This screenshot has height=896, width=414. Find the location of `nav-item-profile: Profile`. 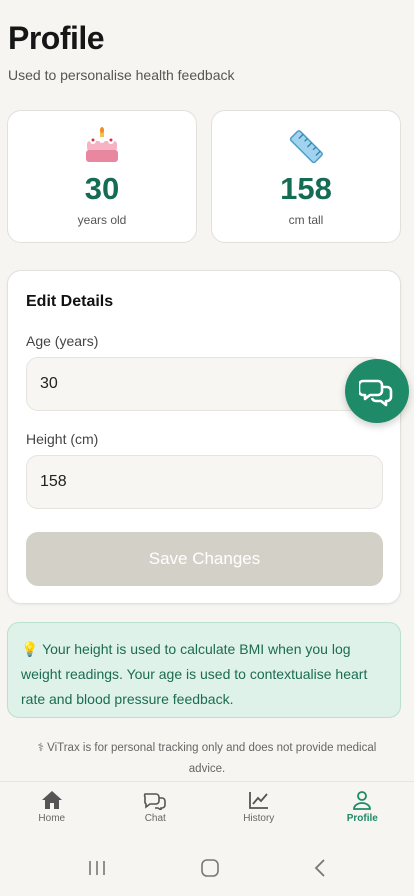

nav-item-profile: Profile is located at coordinates (362, 809).